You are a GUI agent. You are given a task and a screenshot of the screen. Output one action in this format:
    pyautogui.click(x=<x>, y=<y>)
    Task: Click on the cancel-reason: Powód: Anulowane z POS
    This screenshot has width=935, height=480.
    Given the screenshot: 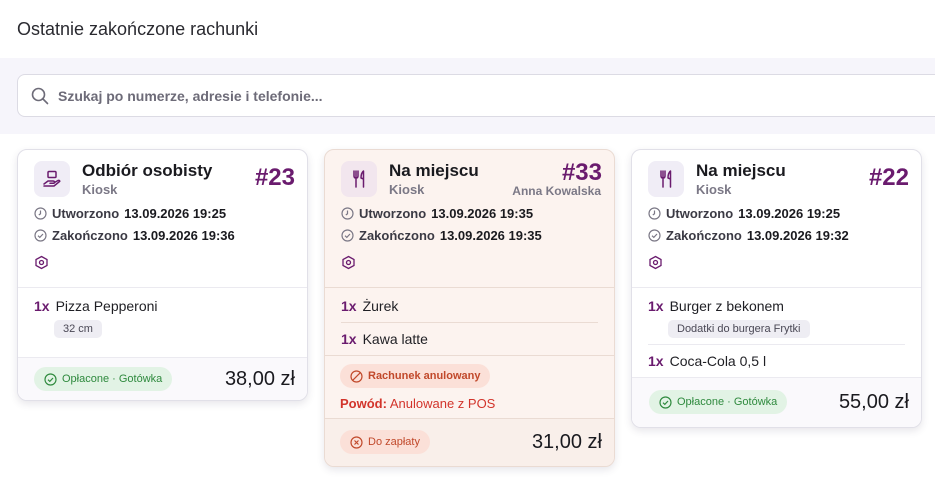 What is the action you would take?
    pyautogui.click(x=417, y=403)
    